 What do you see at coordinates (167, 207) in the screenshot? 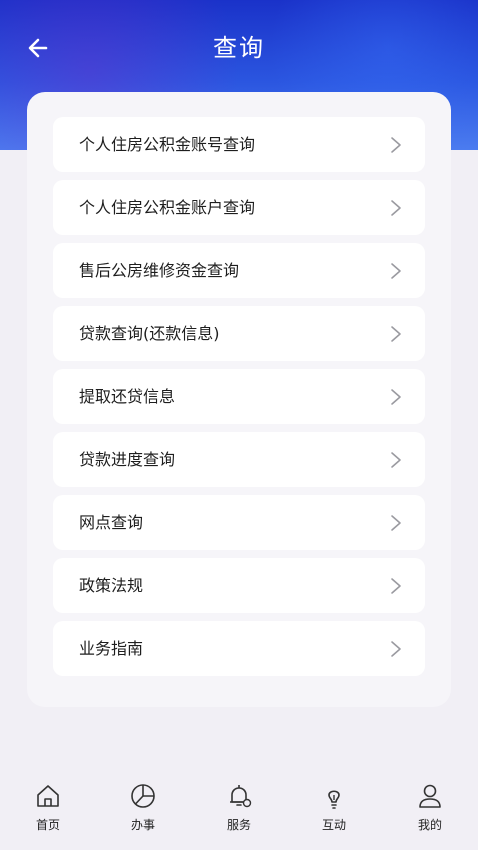
I see `menu-item-label: 个人住房公积金账户查询` at bounding box center [167, 207].